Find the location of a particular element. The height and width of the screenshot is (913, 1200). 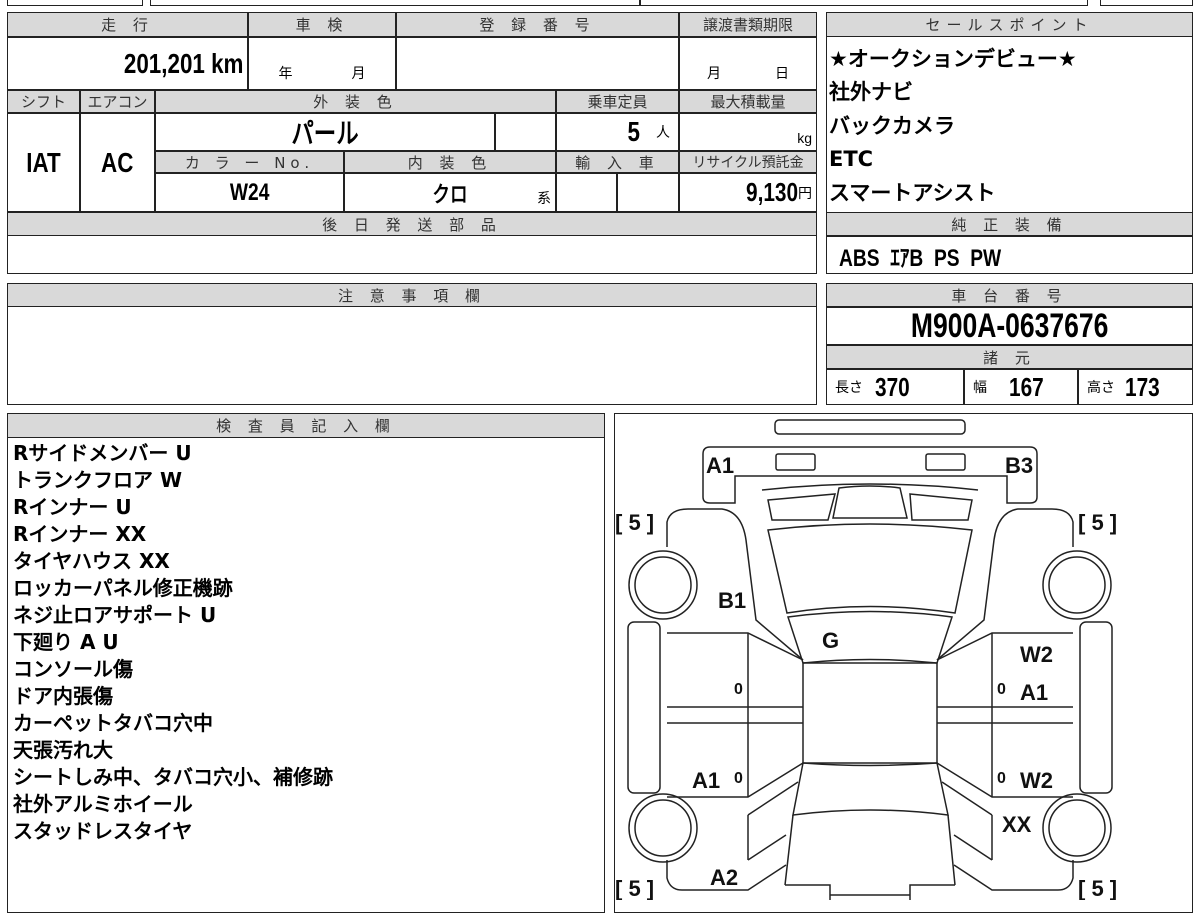

mileage-label: 走 行 is located at coordinates (127, 24).